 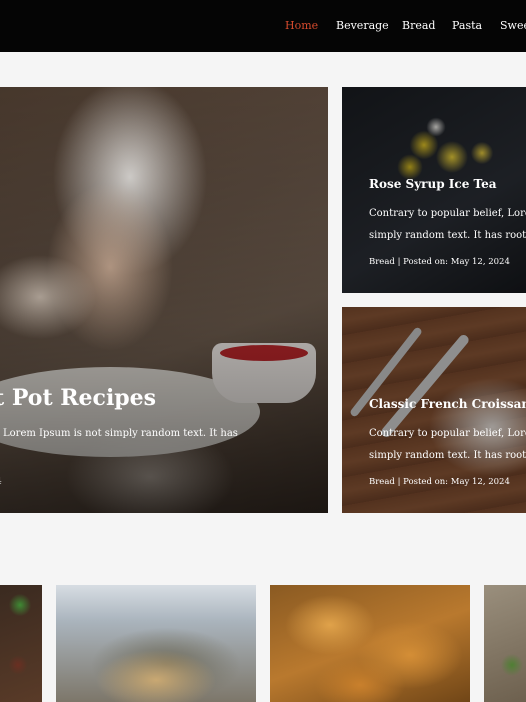 What do you see at coordinates (263, 26) in the screenshot?
I see `top-navigation: Home Beverage Bread Pasta Sweet` at bounding box center [263, 26].